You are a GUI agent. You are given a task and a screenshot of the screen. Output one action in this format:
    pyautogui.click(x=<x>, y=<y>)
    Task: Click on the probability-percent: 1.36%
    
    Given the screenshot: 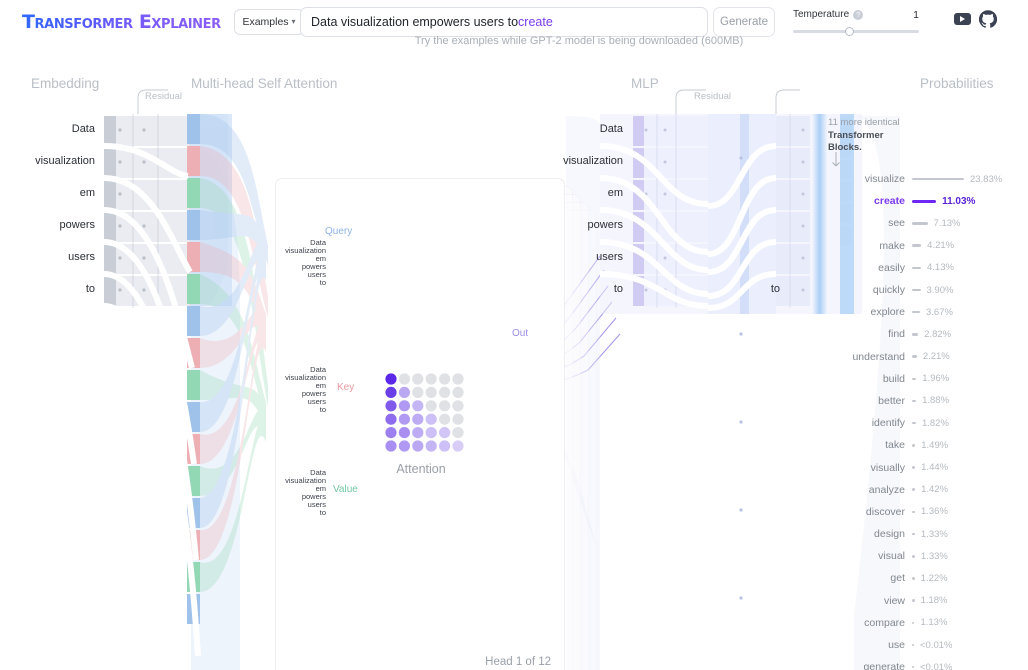 What is the action you would take?
    pyautogui.click(x=934, y=512)
    